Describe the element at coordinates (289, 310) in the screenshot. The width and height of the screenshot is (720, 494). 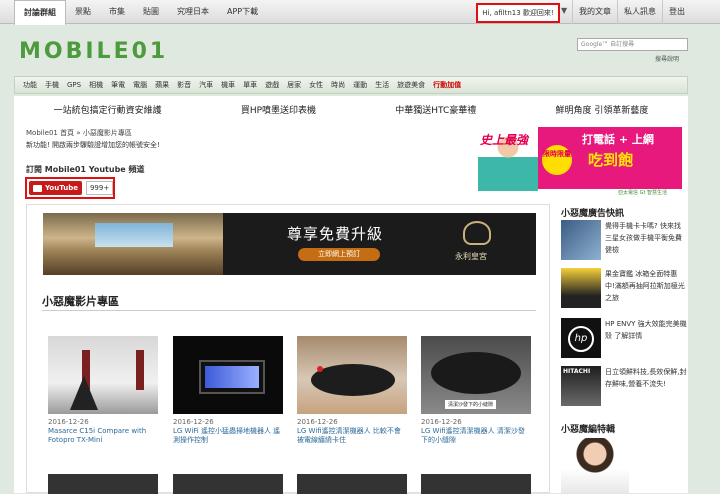
I see `section-divider` at that location.